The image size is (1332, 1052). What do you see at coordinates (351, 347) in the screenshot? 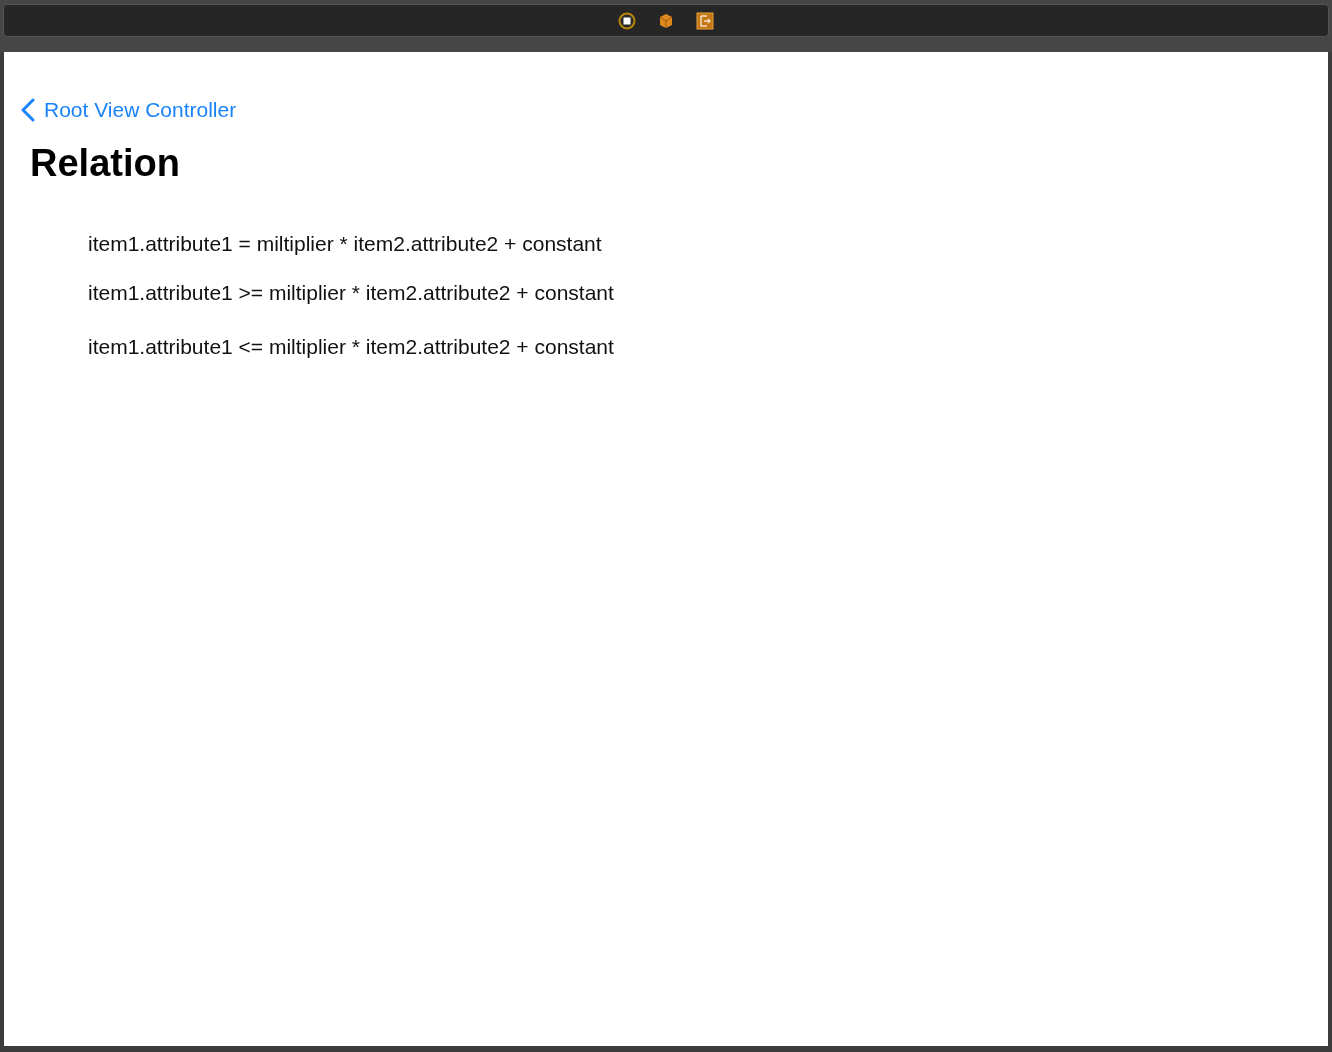
I see `relation-text: item1.attribute1 <= miltiplier * item2.attribute2 + constant` at bounding box center [351, 347].